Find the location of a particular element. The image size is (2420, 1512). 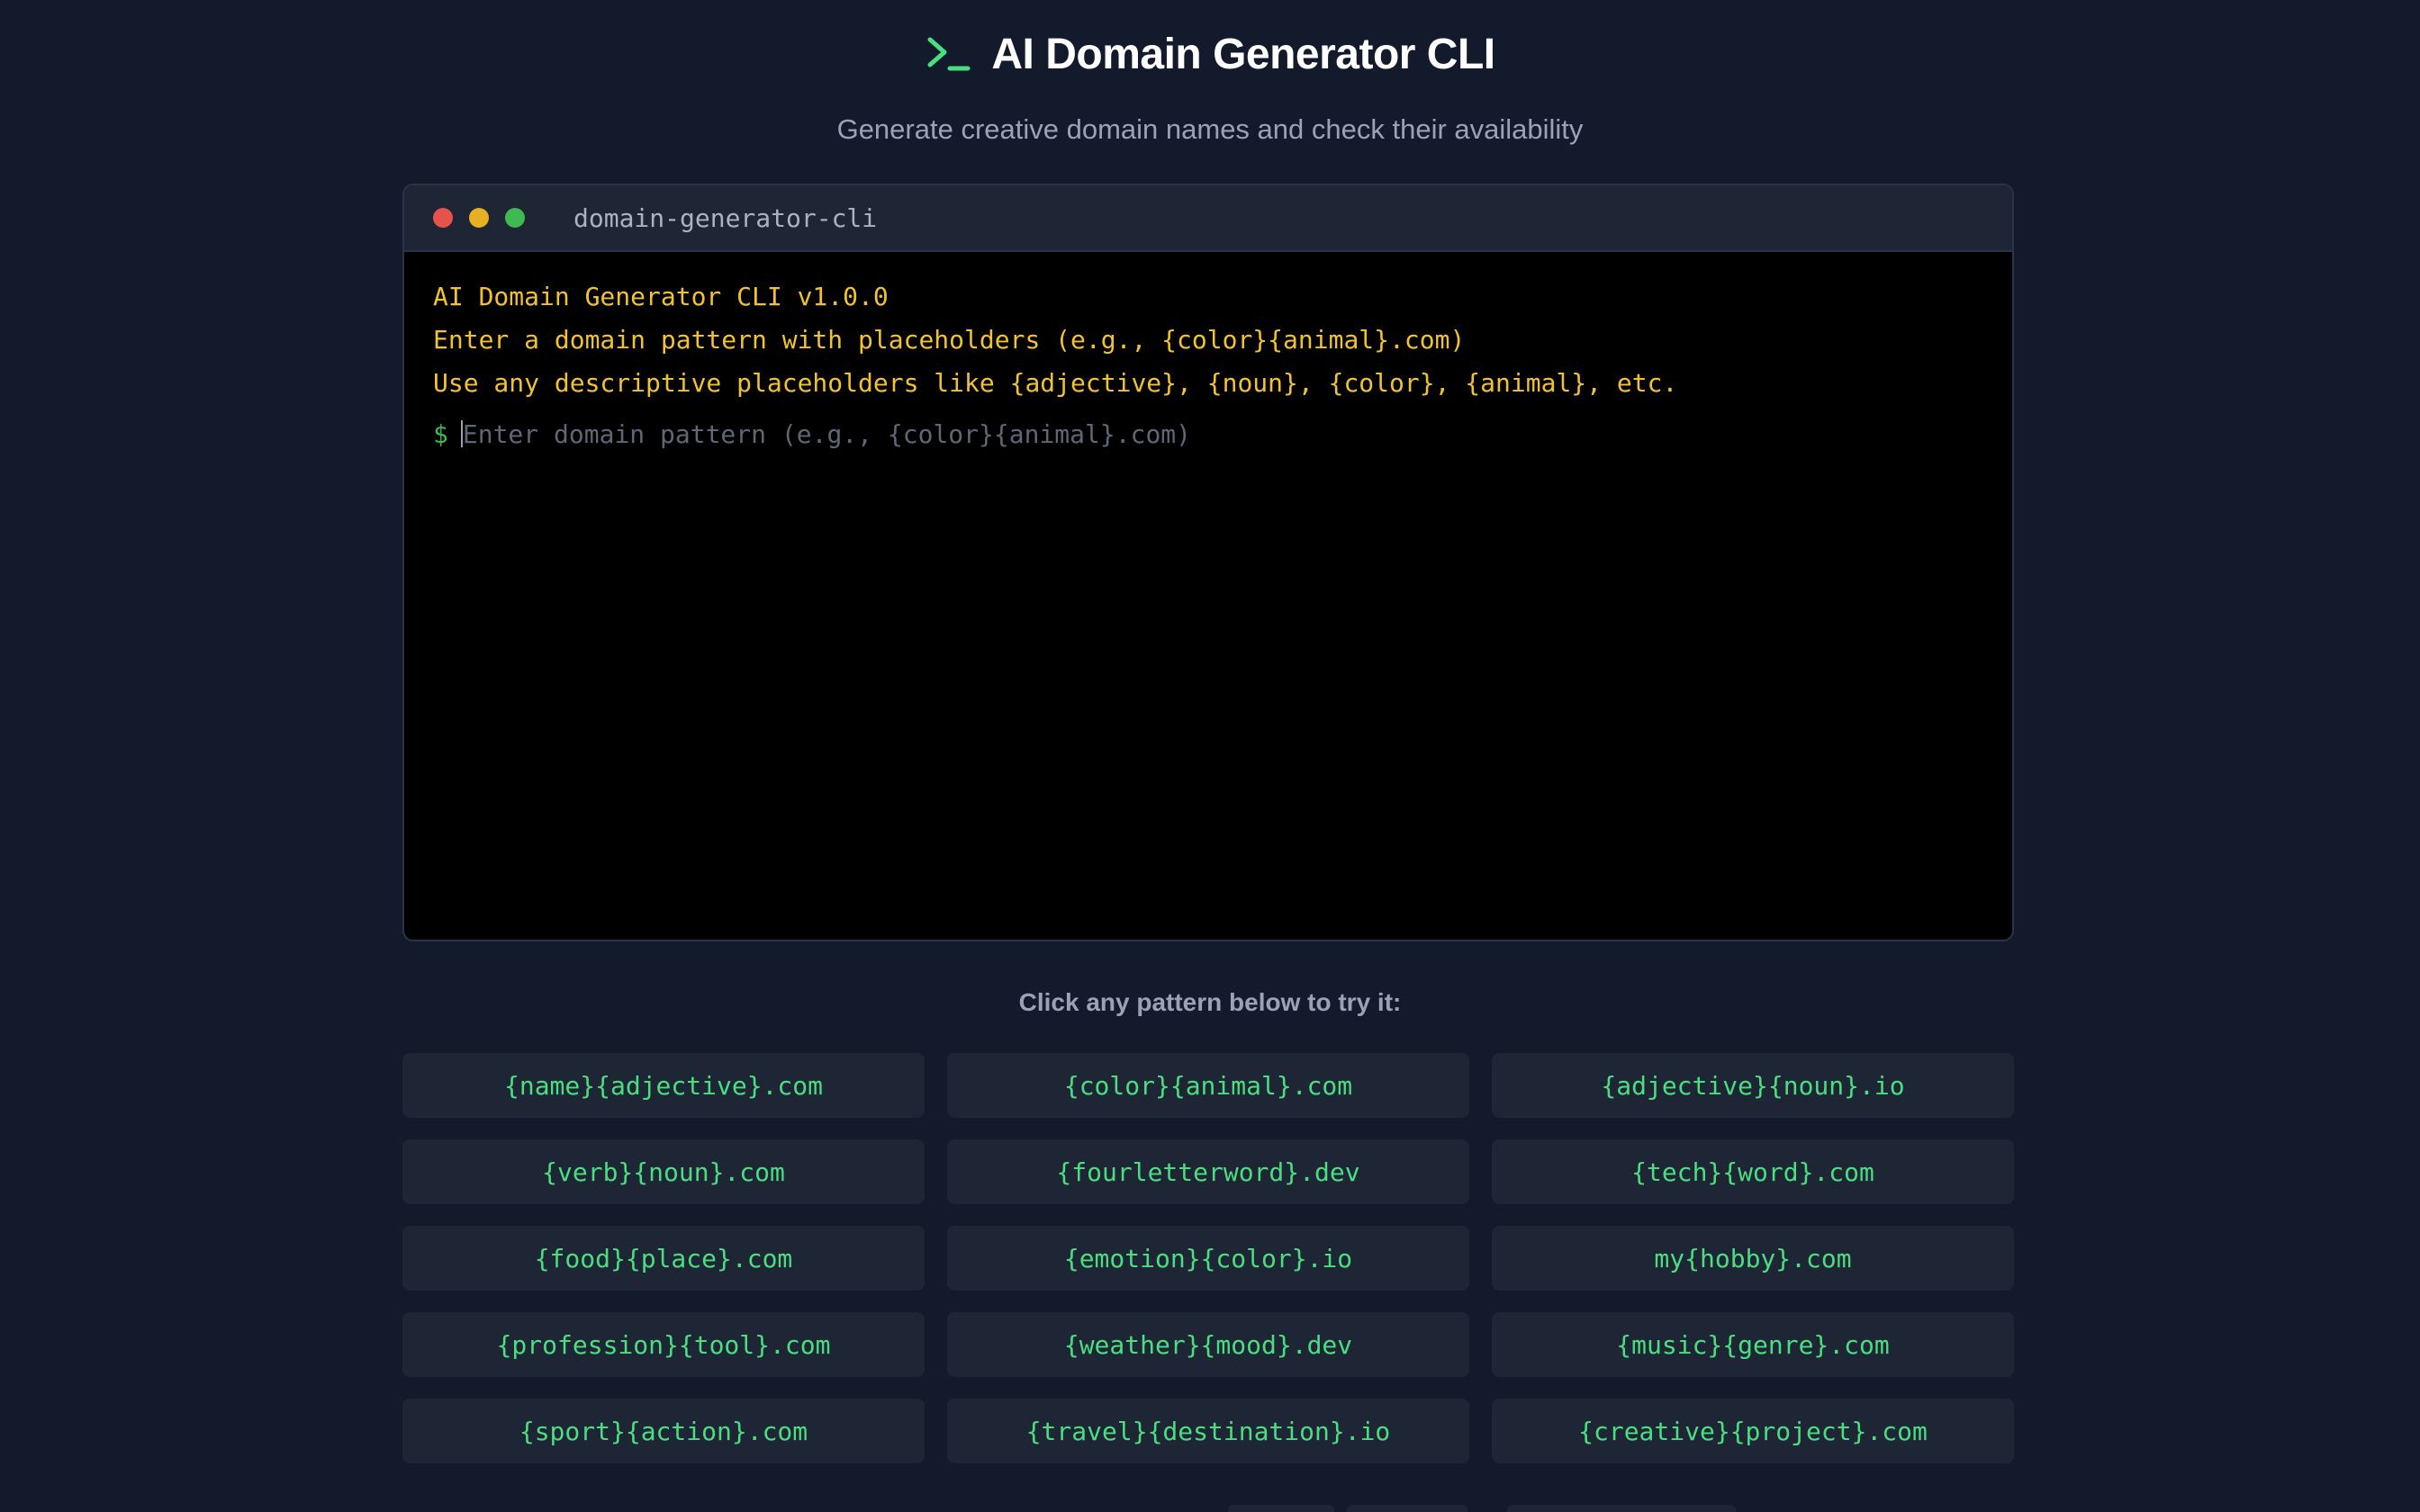

pattern-button: {travel}{destination}.io is located at coordinates (1208, 1431).